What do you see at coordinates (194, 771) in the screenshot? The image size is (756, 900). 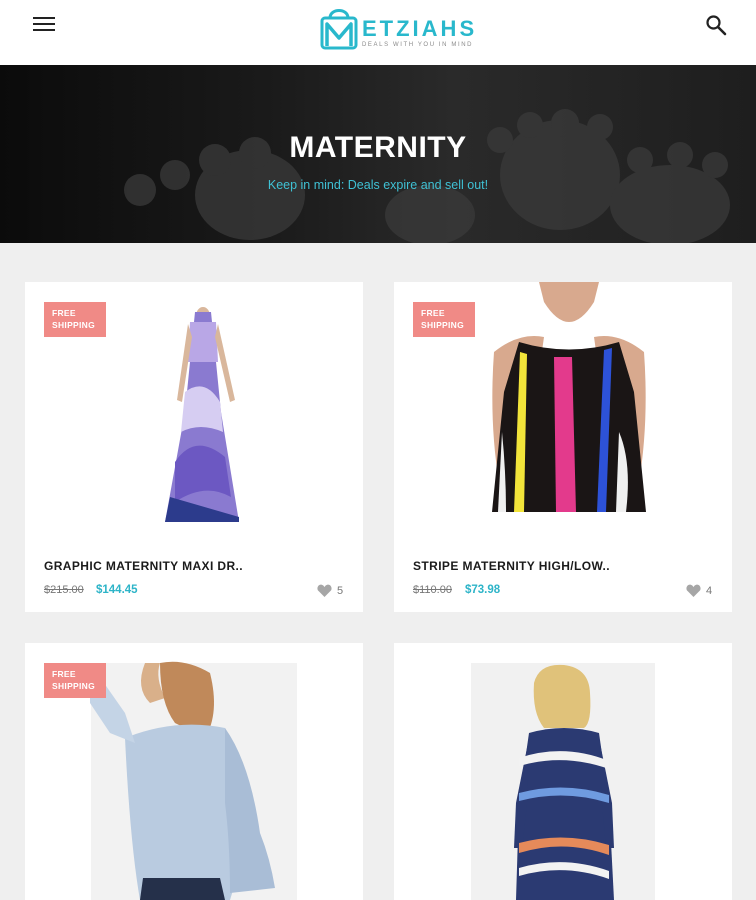 I see `product-card: FREE SHIPPING` at bounding box center [194, 771].